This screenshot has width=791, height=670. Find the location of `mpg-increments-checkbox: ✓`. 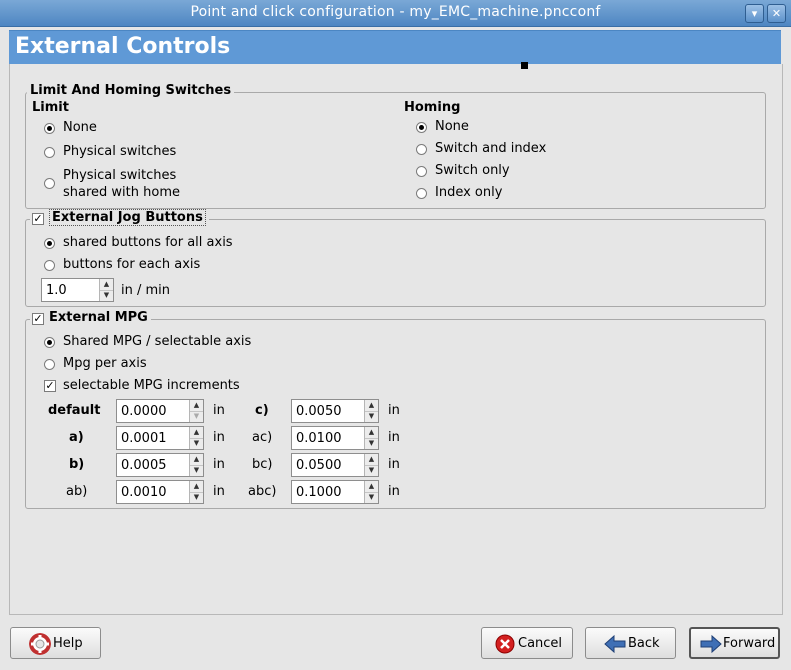

mpg-increments-checkbox: ✓ is located at coordinates (50, 386).